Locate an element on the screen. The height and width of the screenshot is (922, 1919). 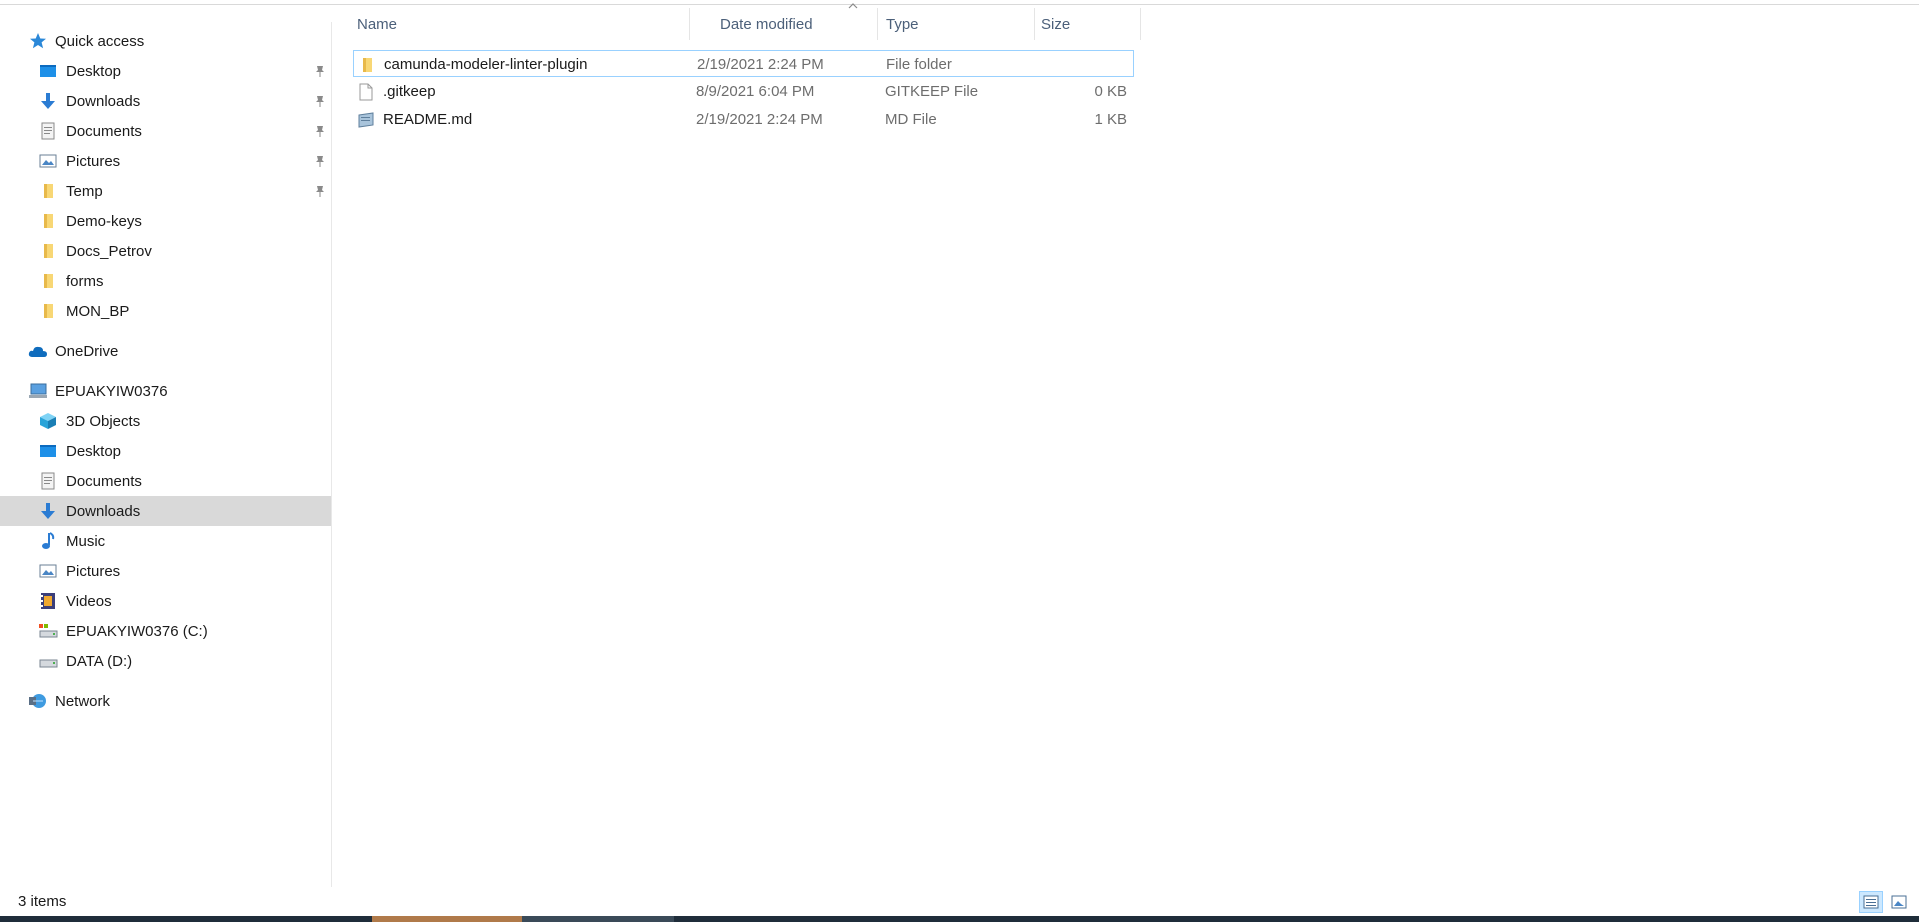
nav-item-drive-c: EPUAKYIW0376 (C:) is located at coordinates (165, 631).